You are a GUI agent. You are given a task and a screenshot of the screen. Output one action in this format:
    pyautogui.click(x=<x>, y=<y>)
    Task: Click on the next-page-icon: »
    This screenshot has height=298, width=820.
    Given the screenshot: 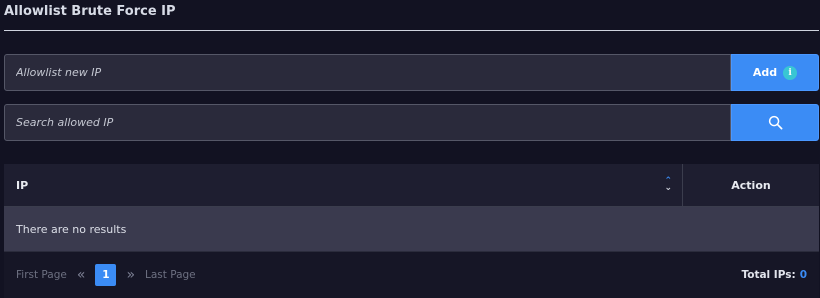 What is the action you would take?
    pyautogui.click(x=130, y=275)
    